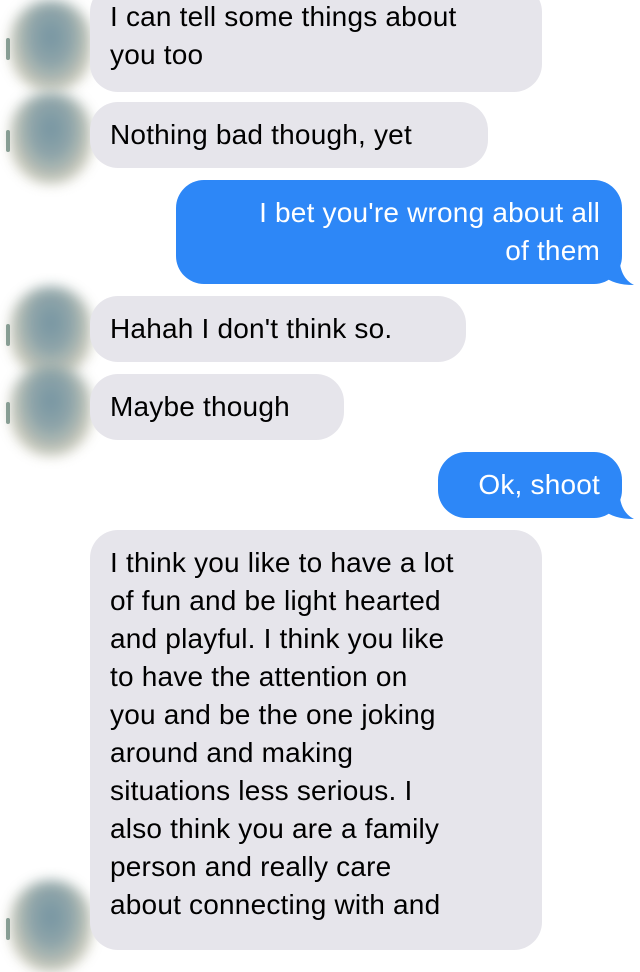  What do you see at coordinates (275, 904) in the screenshot?
I see `message-text: about connecting with and` at bounding box center [275, 904].